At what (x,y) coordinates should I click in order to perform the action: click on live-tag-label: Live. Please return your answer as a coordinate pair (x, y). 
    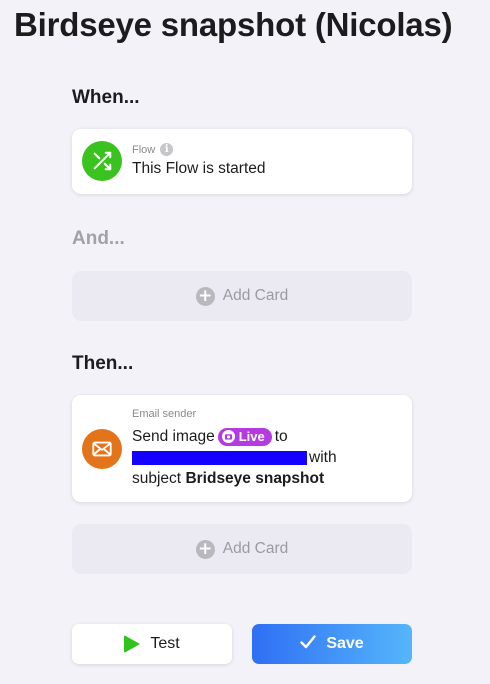
    Looking at the image, I should click on (251, 436).